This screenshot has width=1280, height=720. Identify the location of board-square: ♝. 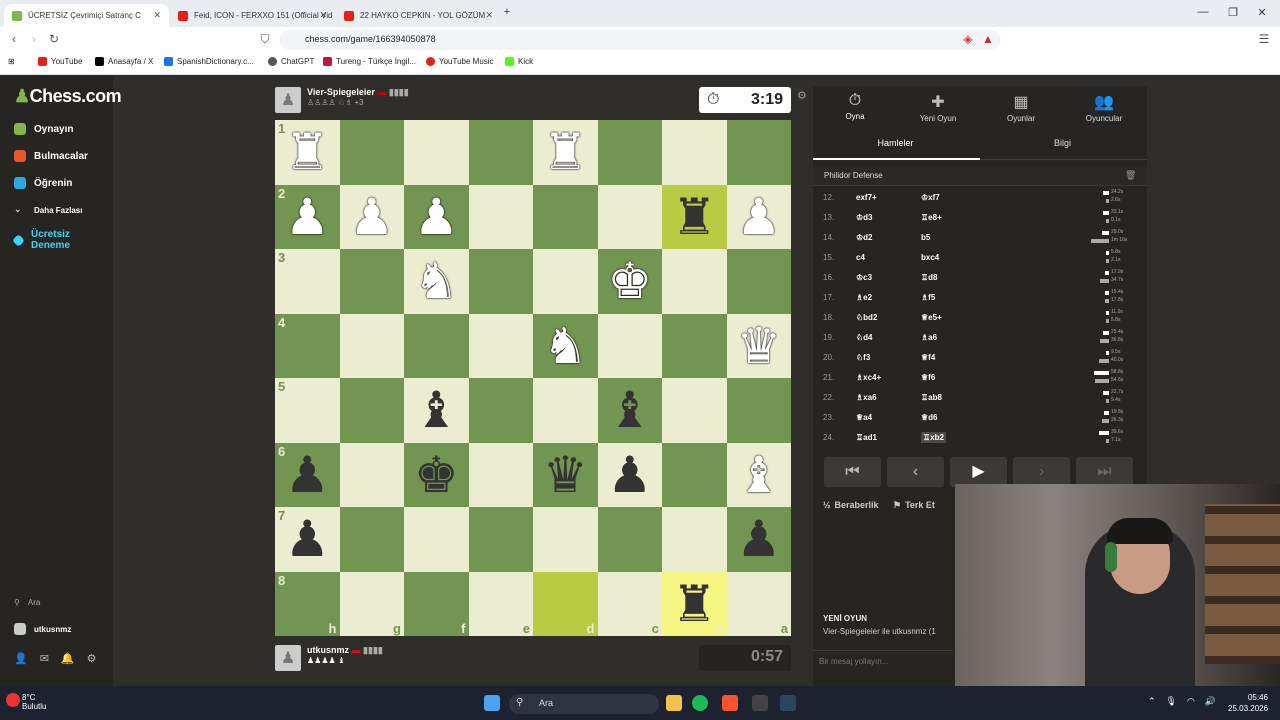
(629, 410).